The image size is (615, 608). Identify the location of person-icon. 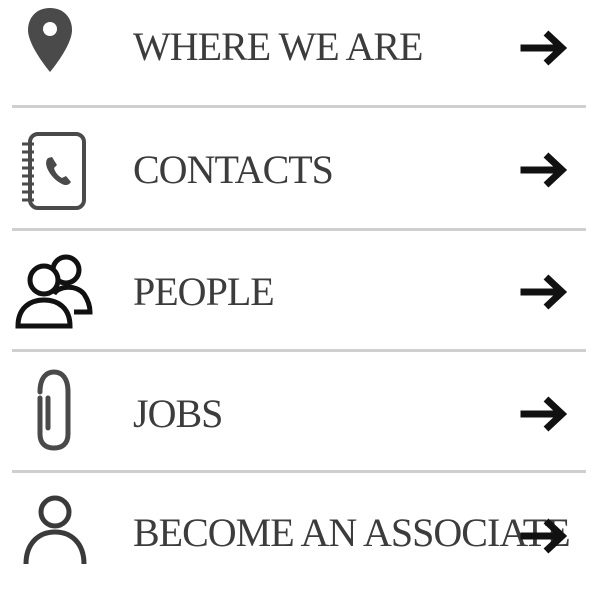
(60, 539).